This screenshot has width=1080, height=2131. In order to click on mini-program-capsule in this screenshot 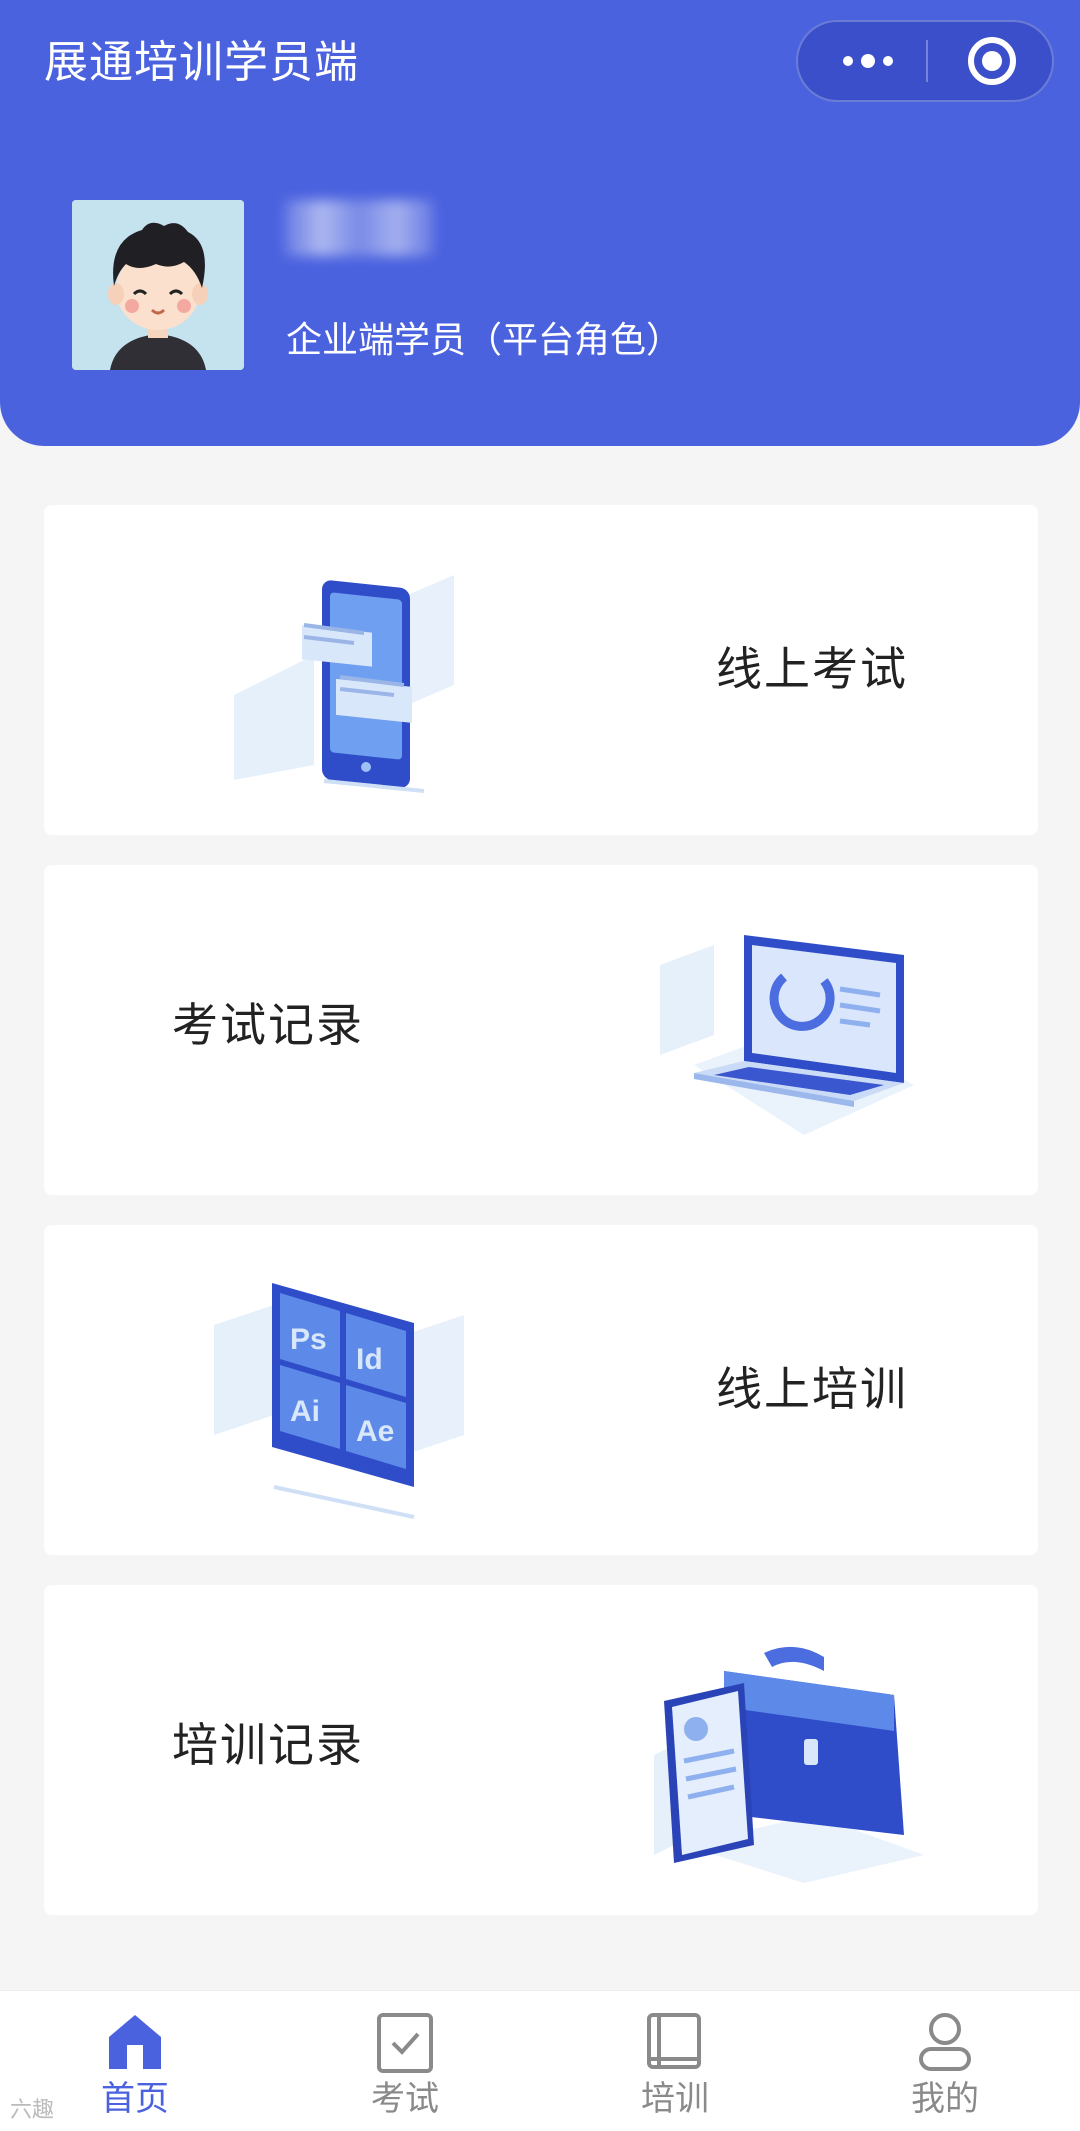, I will do `click(925, 61)`.